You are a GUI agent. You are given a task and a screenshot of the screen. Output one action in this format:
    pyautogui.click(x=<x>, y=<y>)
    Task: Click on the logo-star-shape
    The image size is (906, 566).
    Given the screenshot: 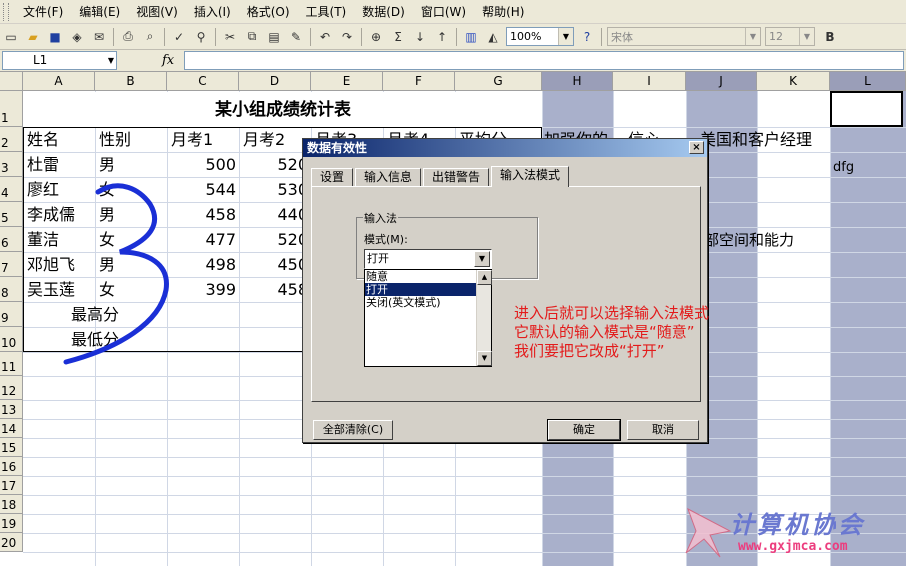 What is the action you would take?
    pyautogui.click(x=708, y=532)
    